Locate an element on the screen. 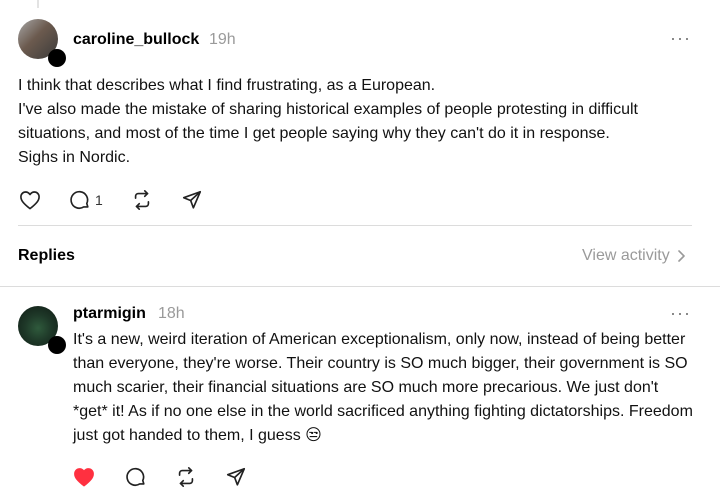  comment-button: 1 is located at coordinates (86, 200).